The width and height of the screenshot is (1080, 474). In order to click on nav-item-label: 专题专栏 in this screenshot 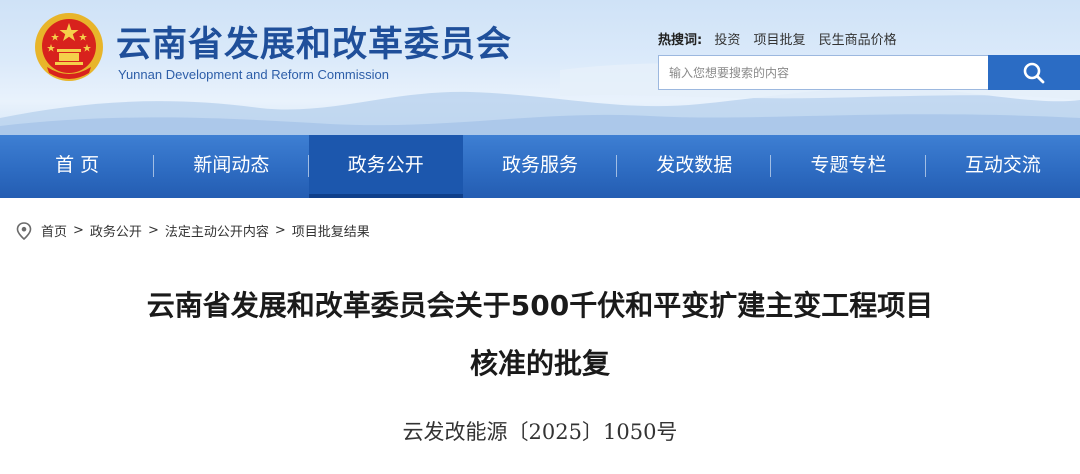, I will do `click(848, 165)`.